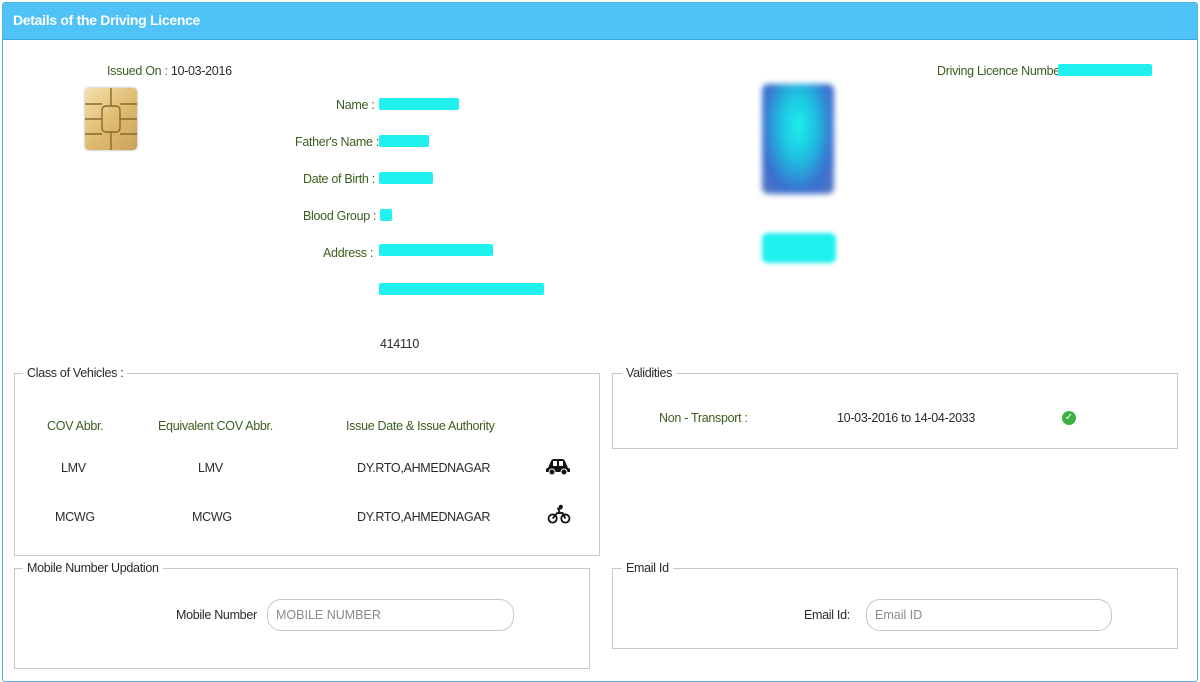 This screenshot has width=1200, height=682. I want to click on non-transport-validity: 10-03-2016 to 14-04-2033, so click(906, 418).